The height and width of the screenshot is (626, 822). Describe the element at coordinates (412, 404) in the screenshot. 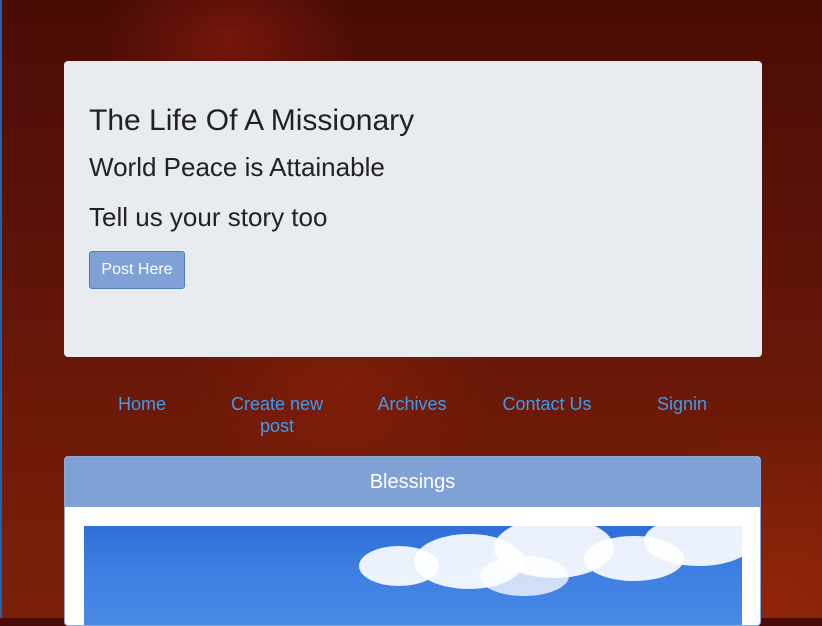

I see `nav-link-archives: Archives` at that location.